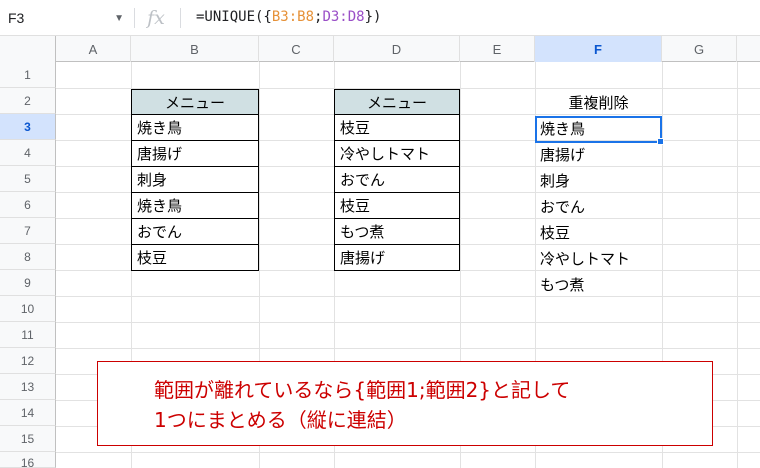 The image size is (760, 468). What do you see at coordinates (343, 17) in the screenshot?
I see `formula-ref-d: D3:D8` at bounding box center [343, 17].